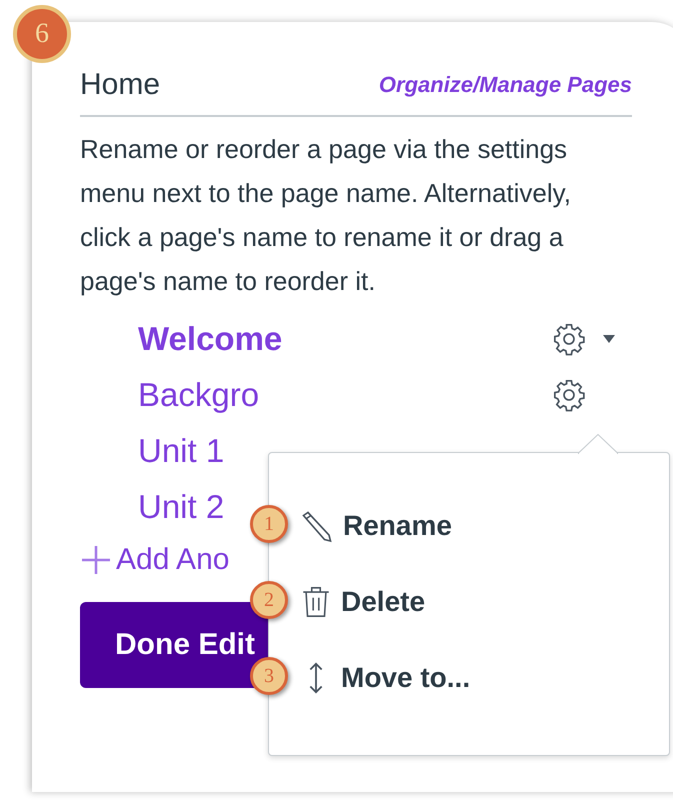 This screenshot has height=802, width=673. I want to click on plus-icon, so click(96, 560).